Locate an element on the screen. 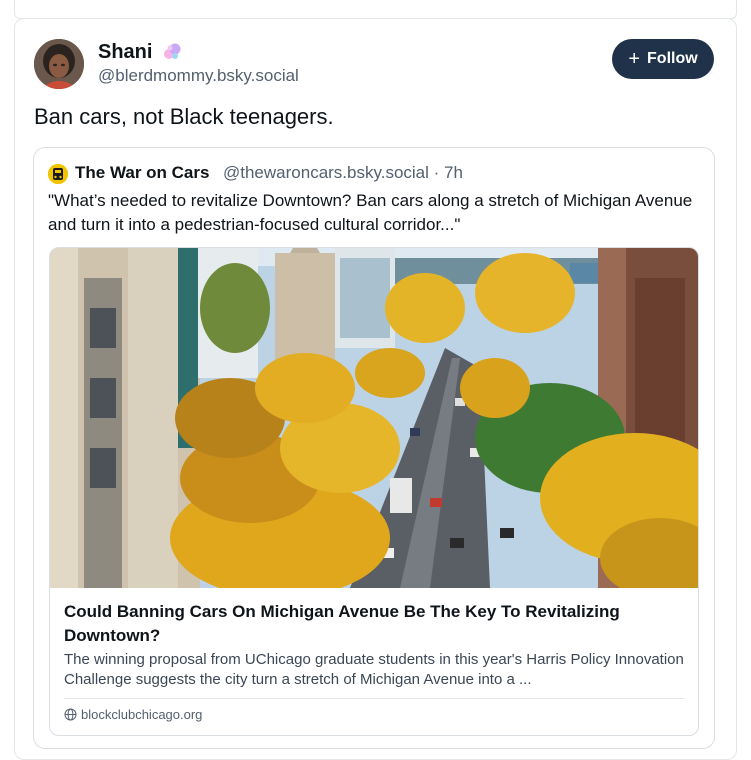 This screenshot has height=760, width=751. link-domain-row: blockclubchicago.org is located at coordinates (133, 714).